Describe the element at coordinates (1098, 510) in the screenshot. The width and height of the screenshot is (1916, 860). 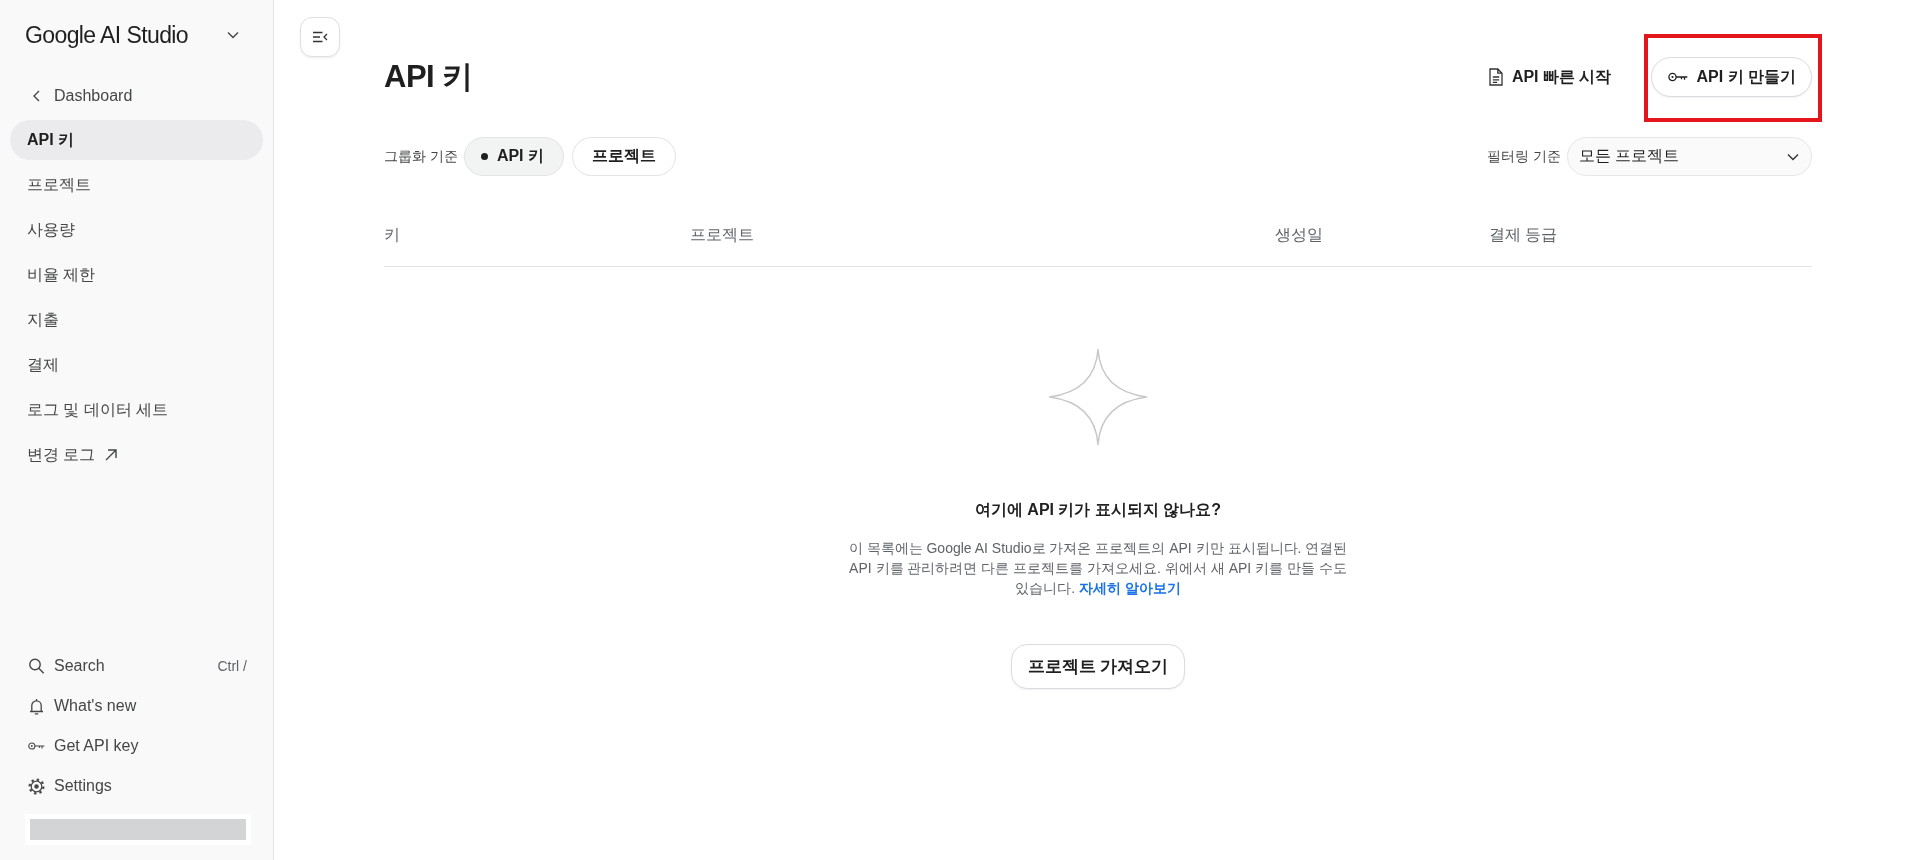
I see `empty-state-title: 여기에 API 키가 표시되지 않나요?` at that location.